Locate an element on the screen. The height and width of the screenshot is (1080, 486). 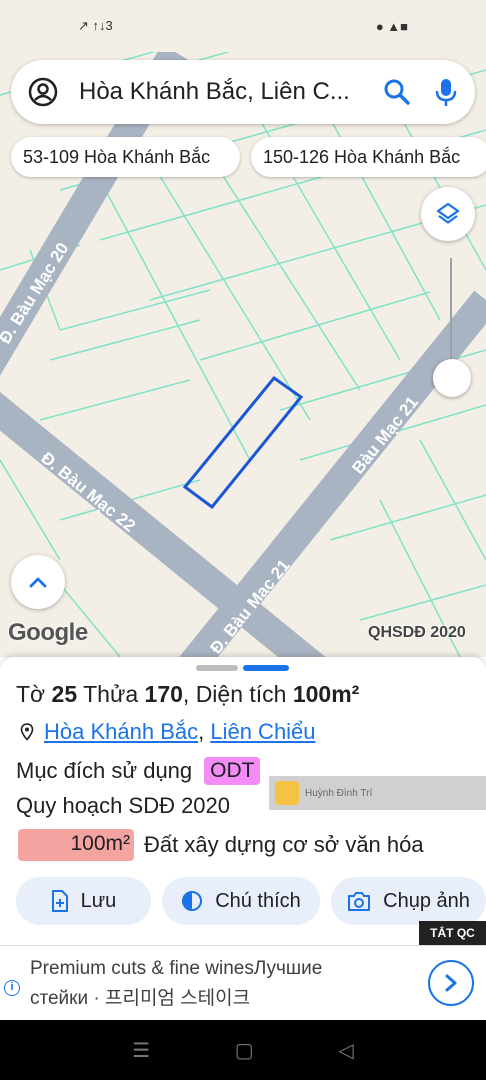
camera-icon is located at coordinates (359, 901).